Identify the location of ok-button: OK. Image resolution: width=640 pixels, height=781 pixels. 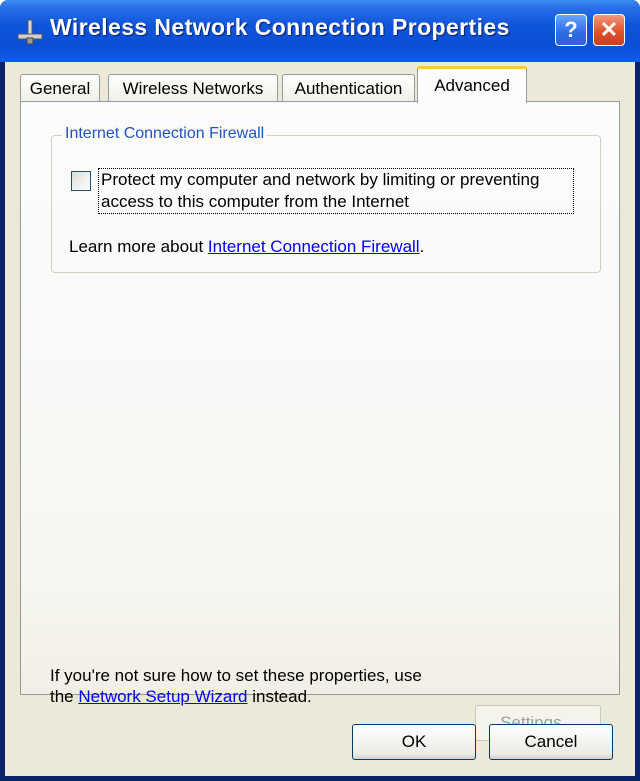
(414, 742).